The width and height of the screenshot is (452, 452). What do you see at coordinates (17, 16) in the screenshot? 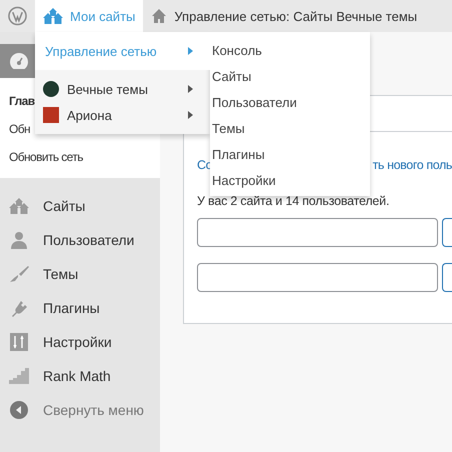
I see `wordpress-logo-icon` at bounding box center [17, 16].